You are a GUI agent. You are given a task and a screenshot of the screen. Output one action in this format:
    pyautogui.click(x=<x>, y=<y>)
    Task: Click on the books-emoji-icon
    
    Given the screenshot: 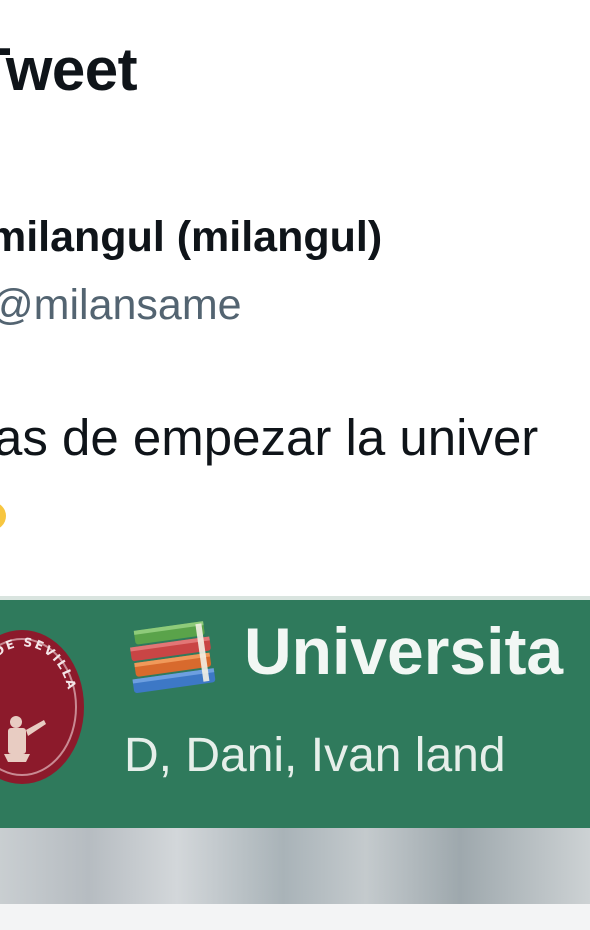 What is the action you would take?
    pyautogui.click(x=171, y=659)
    